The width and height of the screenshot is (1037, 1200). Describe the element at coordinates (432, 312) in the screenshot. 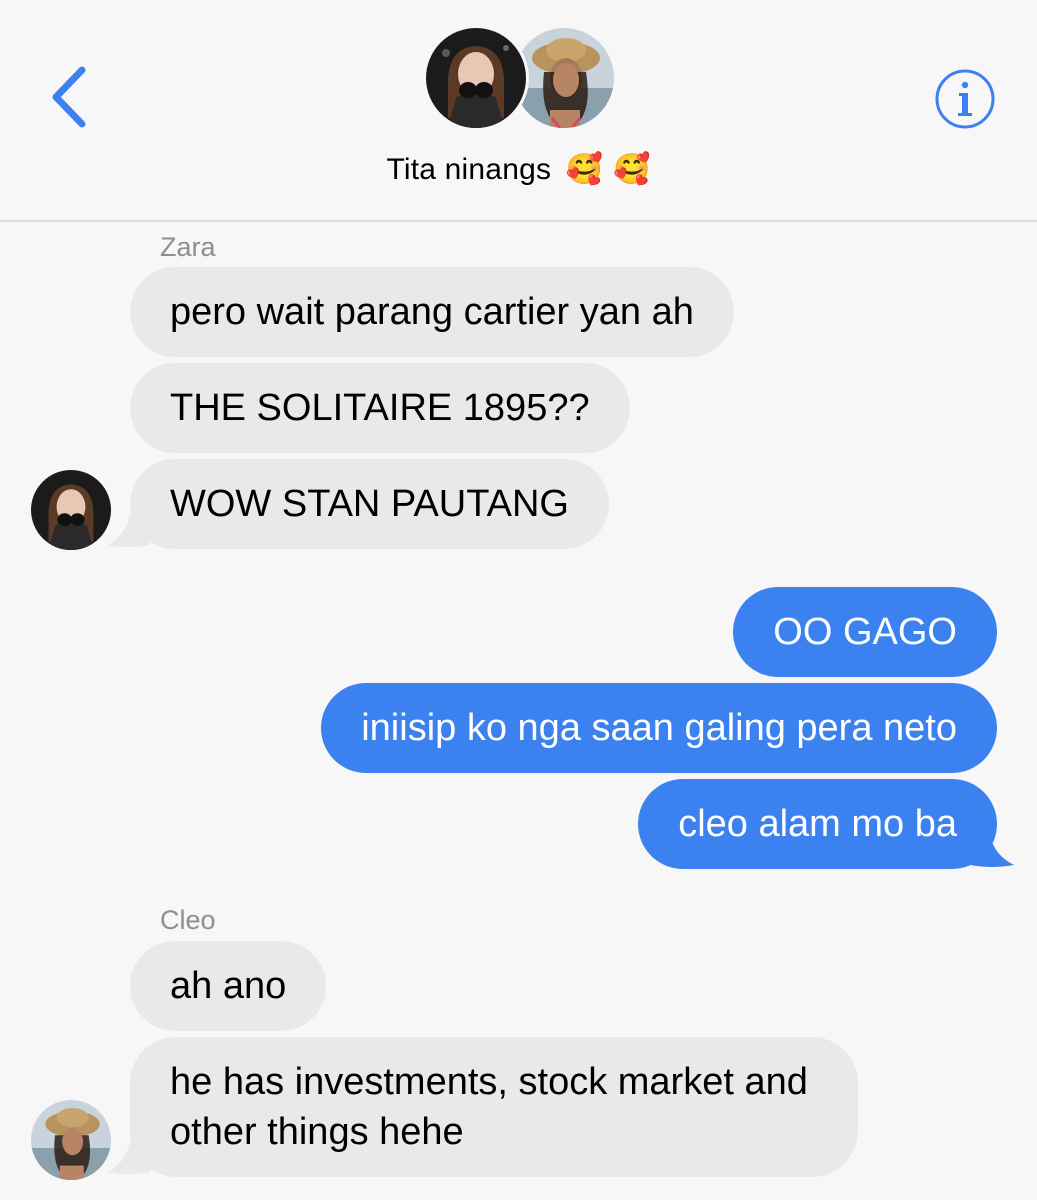

I see `message-bubble: pero wait parang cartier yan ah` at that location.